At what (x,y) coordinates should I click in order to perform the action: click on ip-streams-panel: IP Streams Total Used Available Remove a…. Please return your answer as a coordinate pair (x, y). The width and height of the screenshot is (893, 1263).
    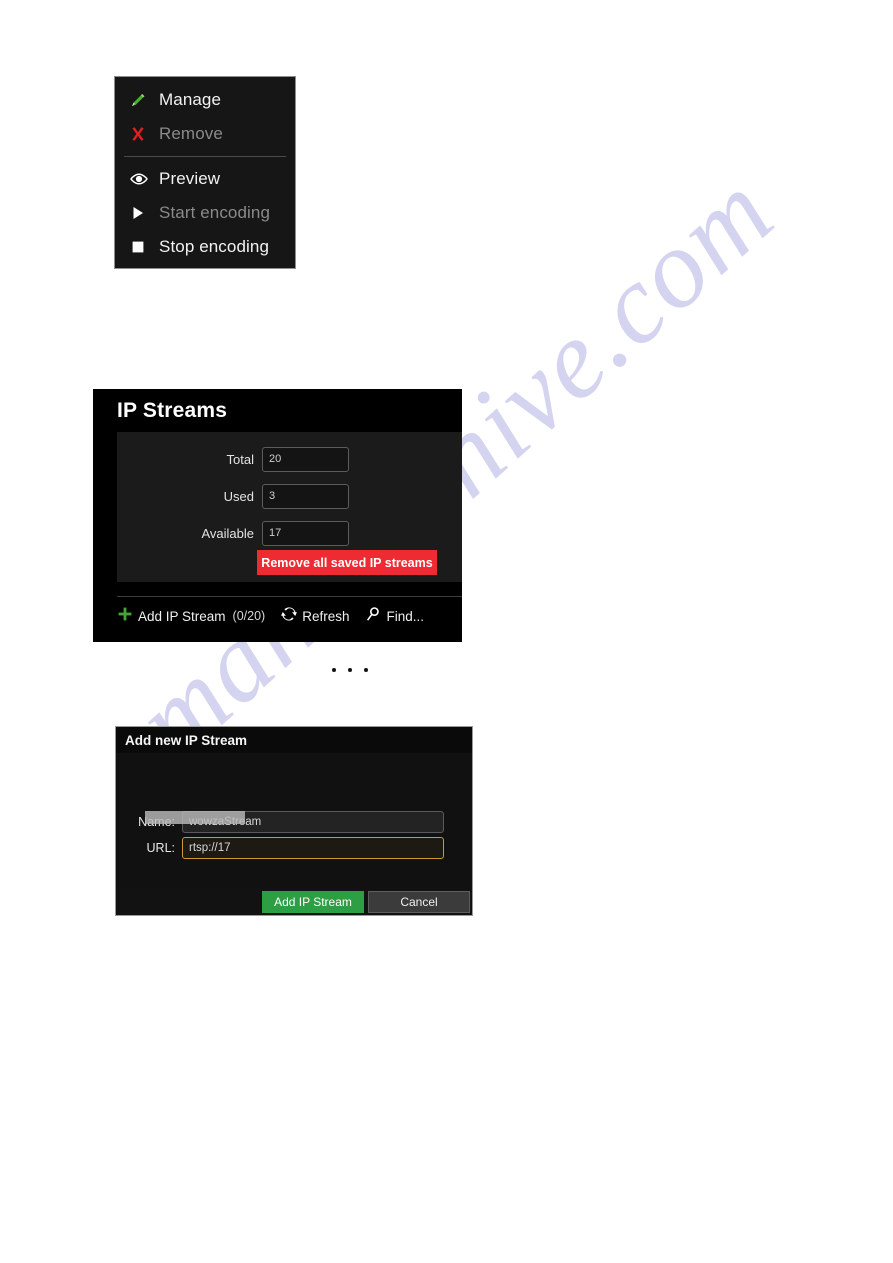
    Looking at the image, I should click on (277, 515).